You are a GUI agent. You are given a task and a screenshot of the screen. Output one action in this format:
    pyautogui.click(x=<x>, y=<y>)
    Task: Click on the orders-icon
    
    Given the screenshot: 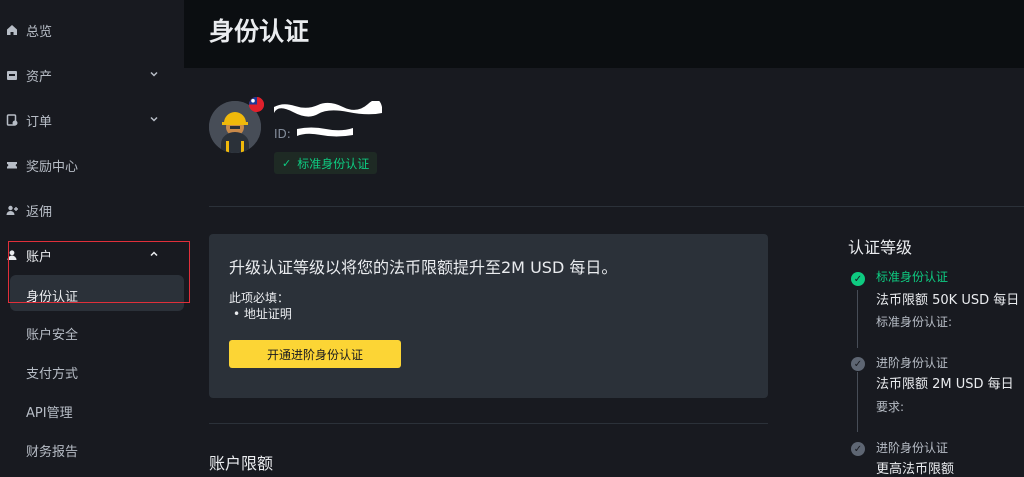 What is the action you would take?
    pyautogui.click(x=12, y=120)
    